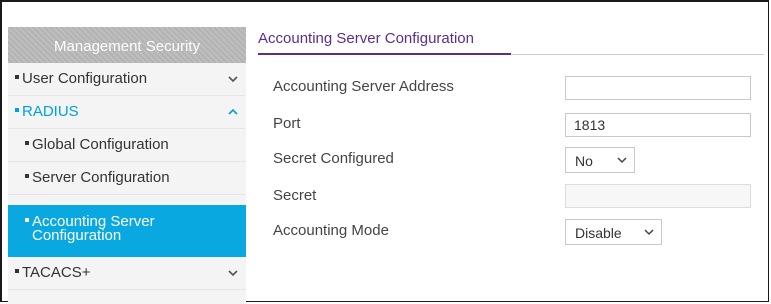 The width and height of the screenshot is (771, 304). Describe the element at coordinates (127, 112) in the screenshot. I see `sidebar-item-radius: RADIUS` at that location.